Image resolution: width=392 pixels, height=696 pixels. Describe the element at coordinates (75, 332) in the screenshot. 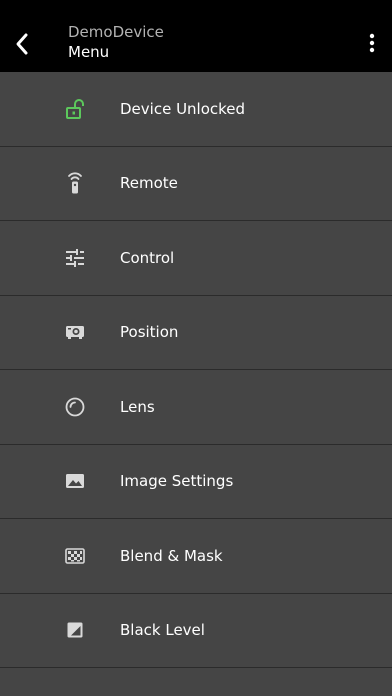

I see `projector-icon` at that location.